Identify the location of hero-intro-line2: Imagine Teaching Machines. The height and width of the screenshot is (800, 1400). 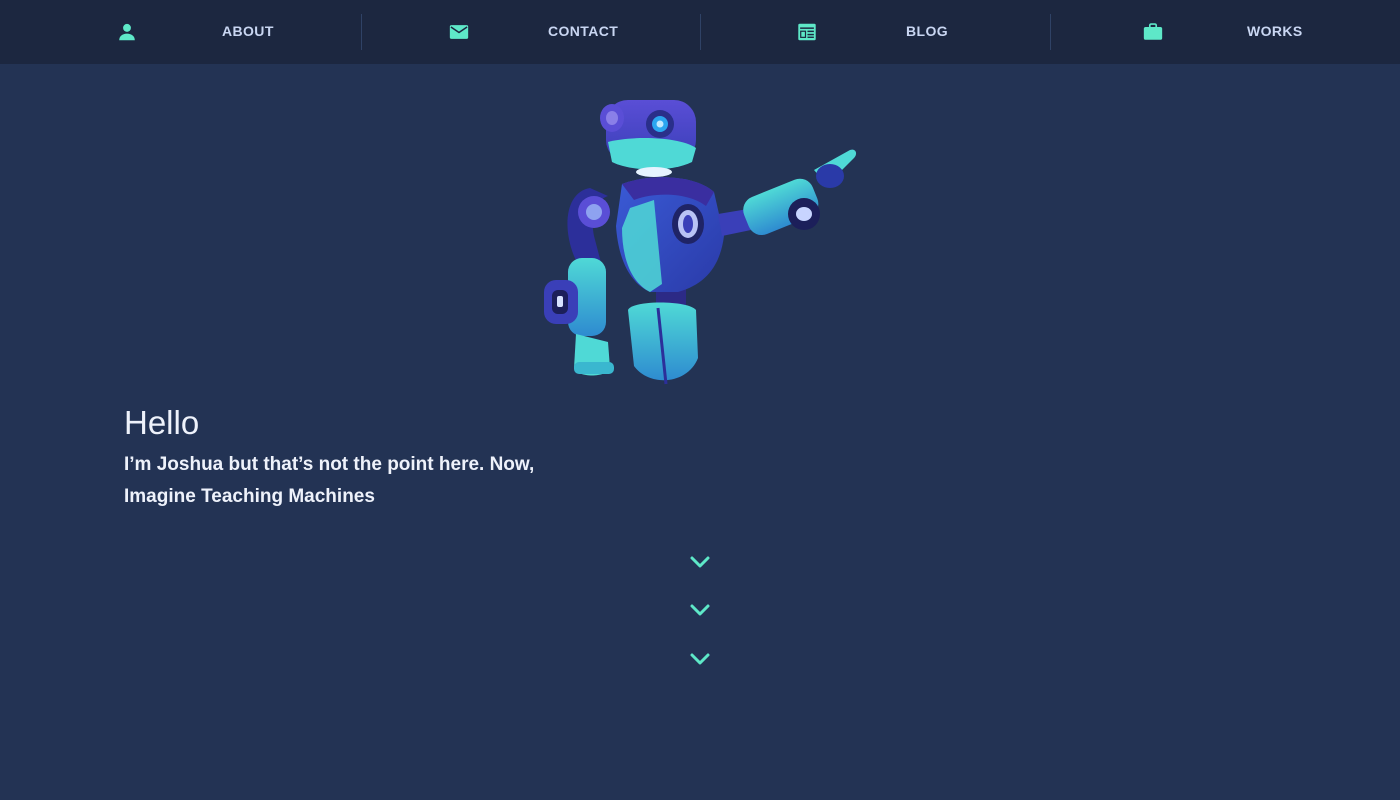
(249, 496).